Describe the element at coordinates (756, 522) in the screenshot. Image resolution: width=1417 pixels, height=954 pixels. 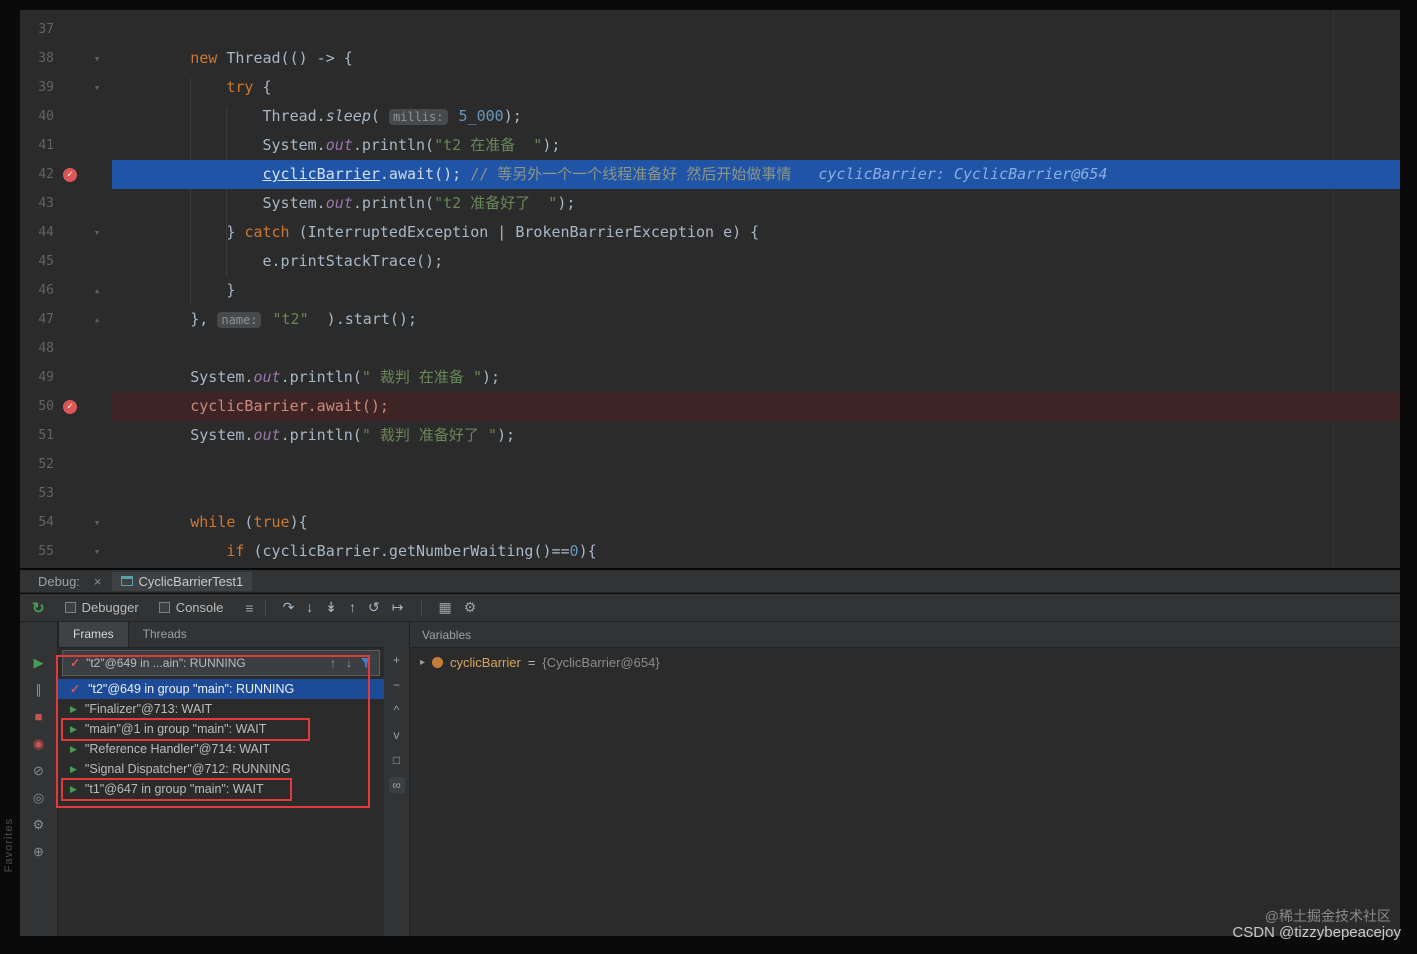
I see `code-text: while (true){` at that location.